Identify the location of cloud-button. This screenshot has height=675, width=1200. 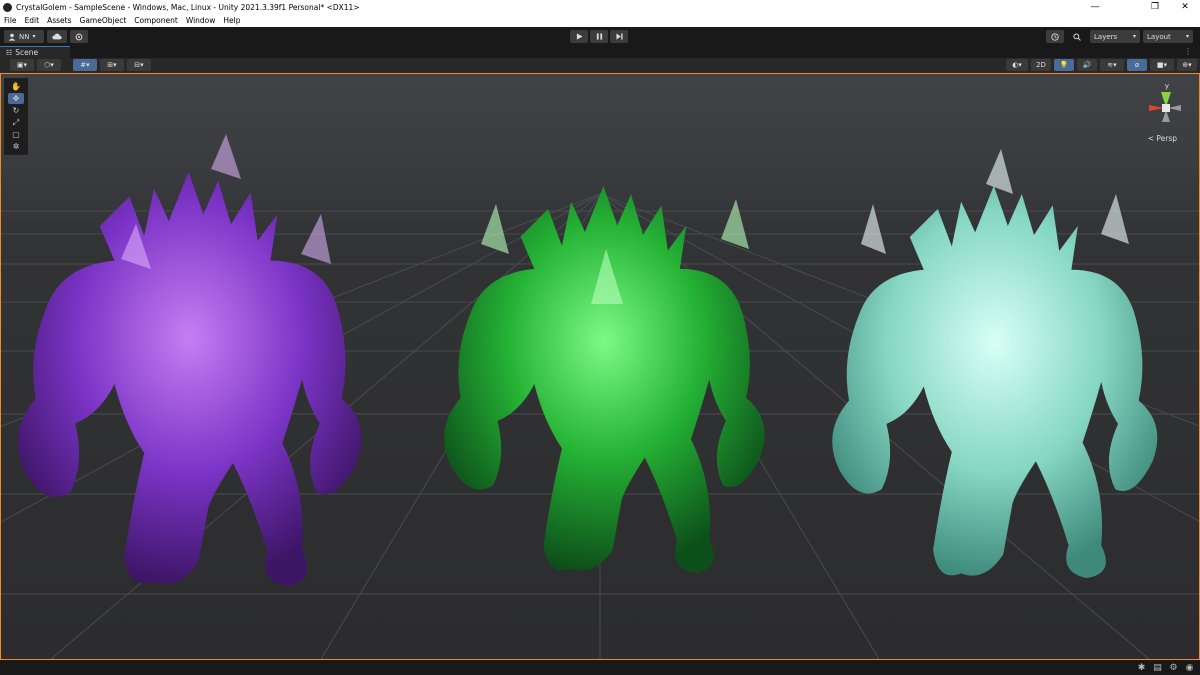
(57, 36).